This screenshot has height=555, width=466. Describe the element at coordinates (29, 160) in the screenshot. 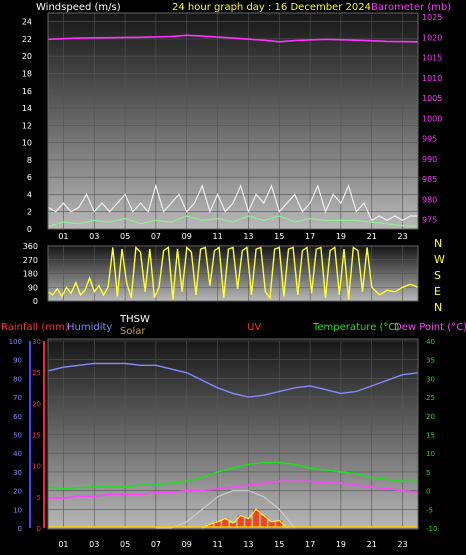

I see `windspeed-tick-label: 8` at that location.